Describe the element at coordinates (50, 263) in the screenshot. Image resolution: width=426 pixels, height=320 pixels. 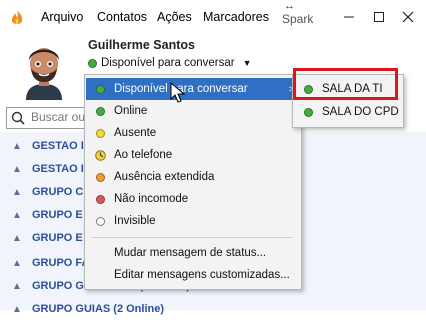
I see `group-row: ▲ GRUPO FA` at that location.